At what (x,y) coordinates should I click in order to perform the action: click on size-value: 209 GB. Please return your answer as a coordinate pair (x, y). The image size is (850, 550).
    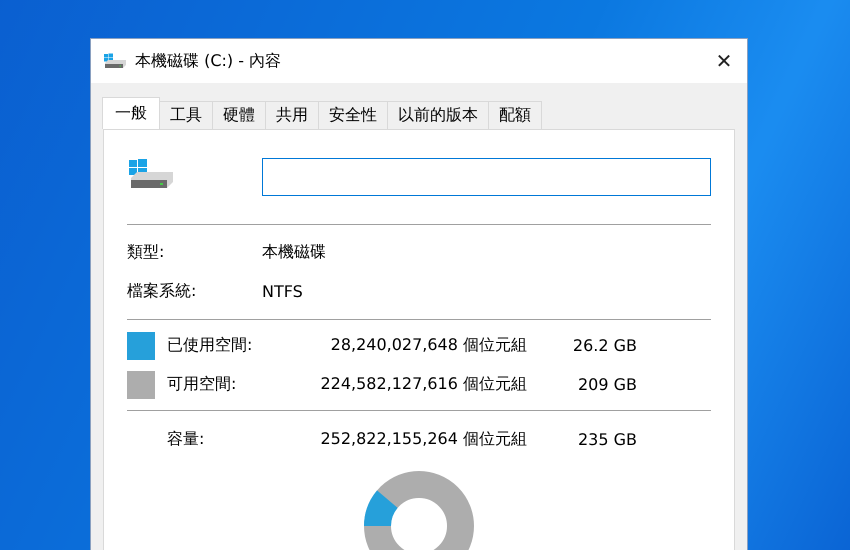
    Looking at the image, I should click on (607, 384).